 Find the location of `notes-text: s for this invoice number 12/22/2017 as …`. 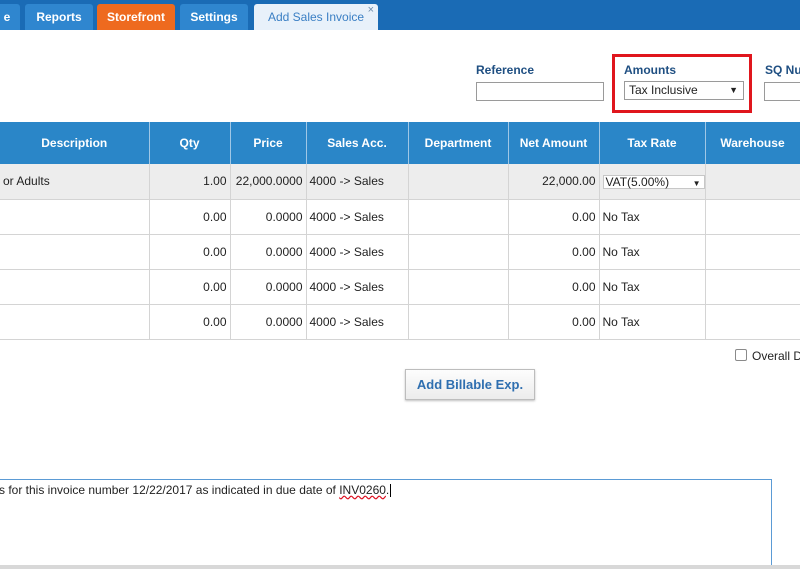

notes-text: s for this invoice number 12/22/2017 as … is located at coordinates (170, 490).